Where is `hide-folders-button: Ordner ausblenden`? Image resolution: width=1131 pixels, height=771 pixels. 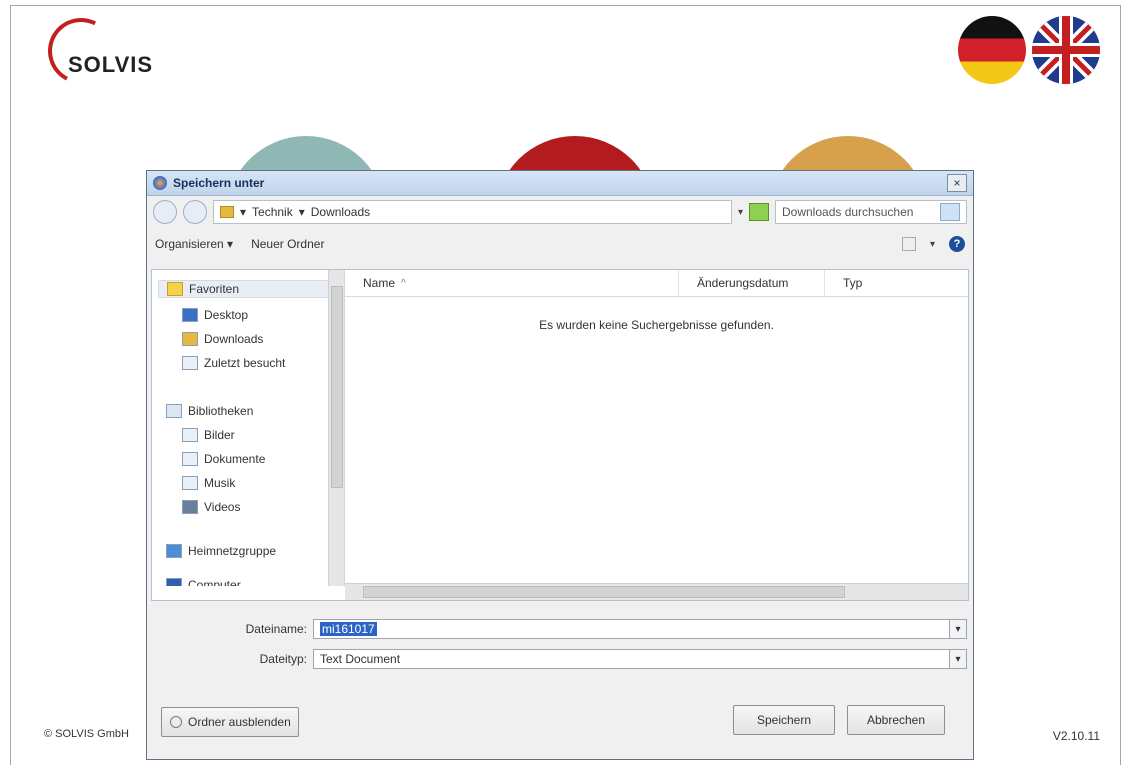 hide-folders-button: Ordner ausblenden is located at coordinates (230, 722).